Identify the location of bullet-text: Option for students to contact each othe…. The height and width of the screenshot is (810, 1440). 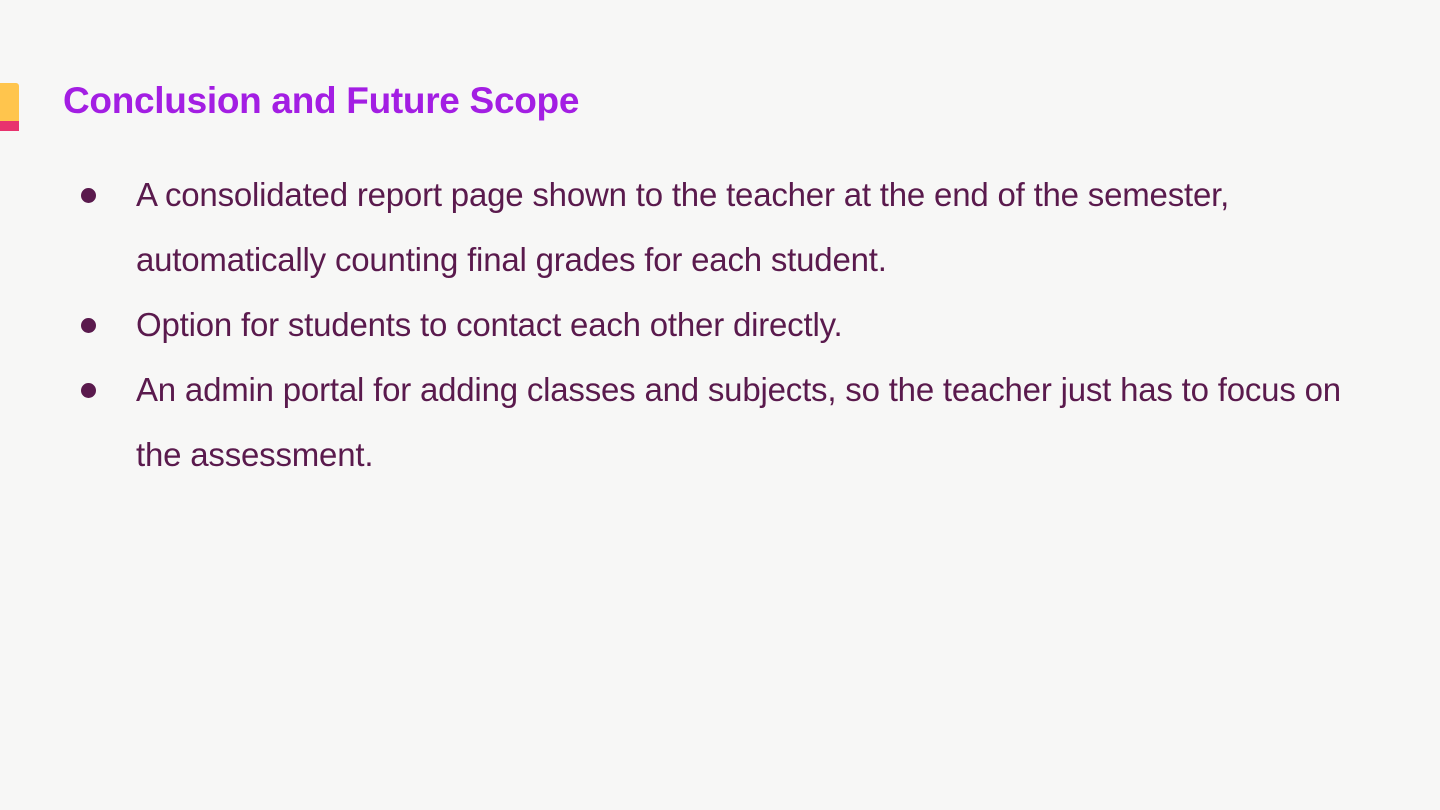
(489, 324).